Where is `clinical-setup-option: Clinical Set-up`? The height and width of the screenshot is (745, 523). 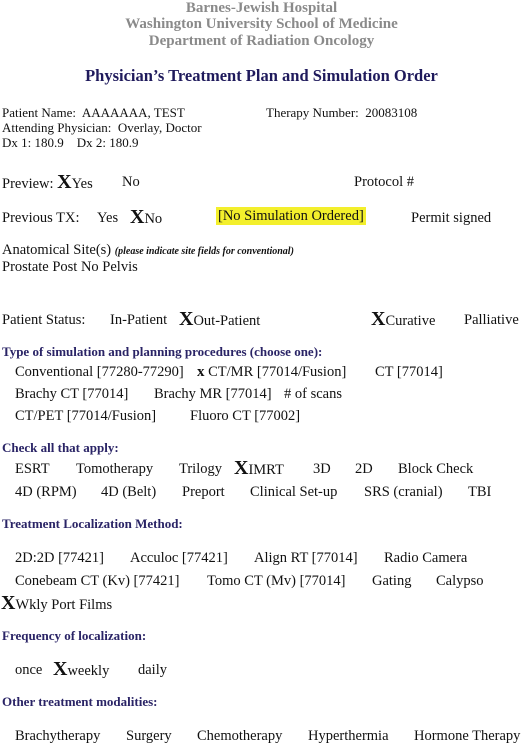
clinical-setup-option: Clinical Set-up is located at coordinates (293, 492).